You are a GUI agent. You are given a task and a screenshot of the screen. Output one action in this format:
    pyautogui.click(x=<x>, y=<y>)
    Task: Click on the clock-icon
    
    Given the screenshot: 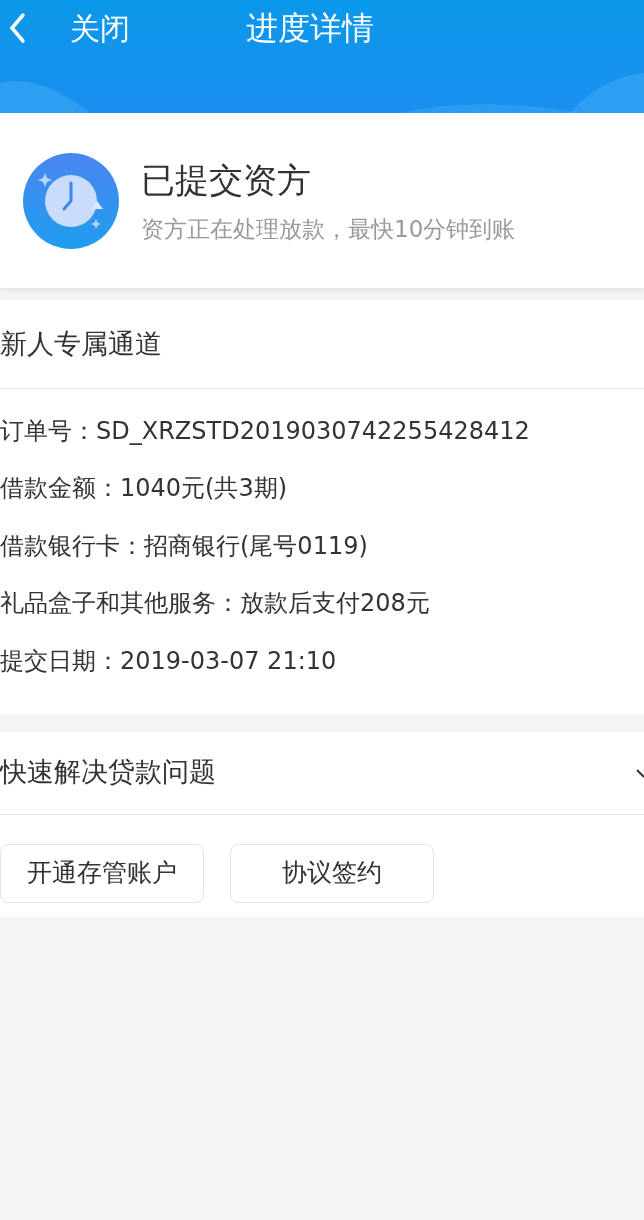 What is the action you would take?
    pyautogui.click(x=71, y=200)
    